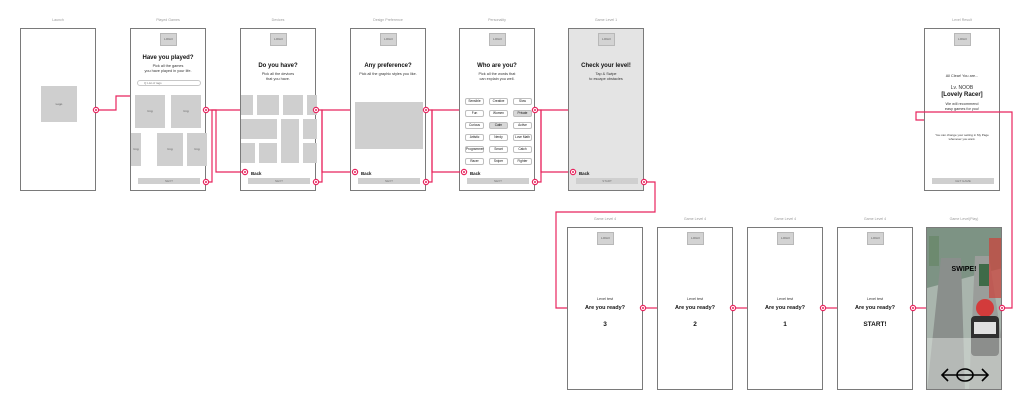  I want to click on screen-game-play: SWIPE!, so click(964, 308).